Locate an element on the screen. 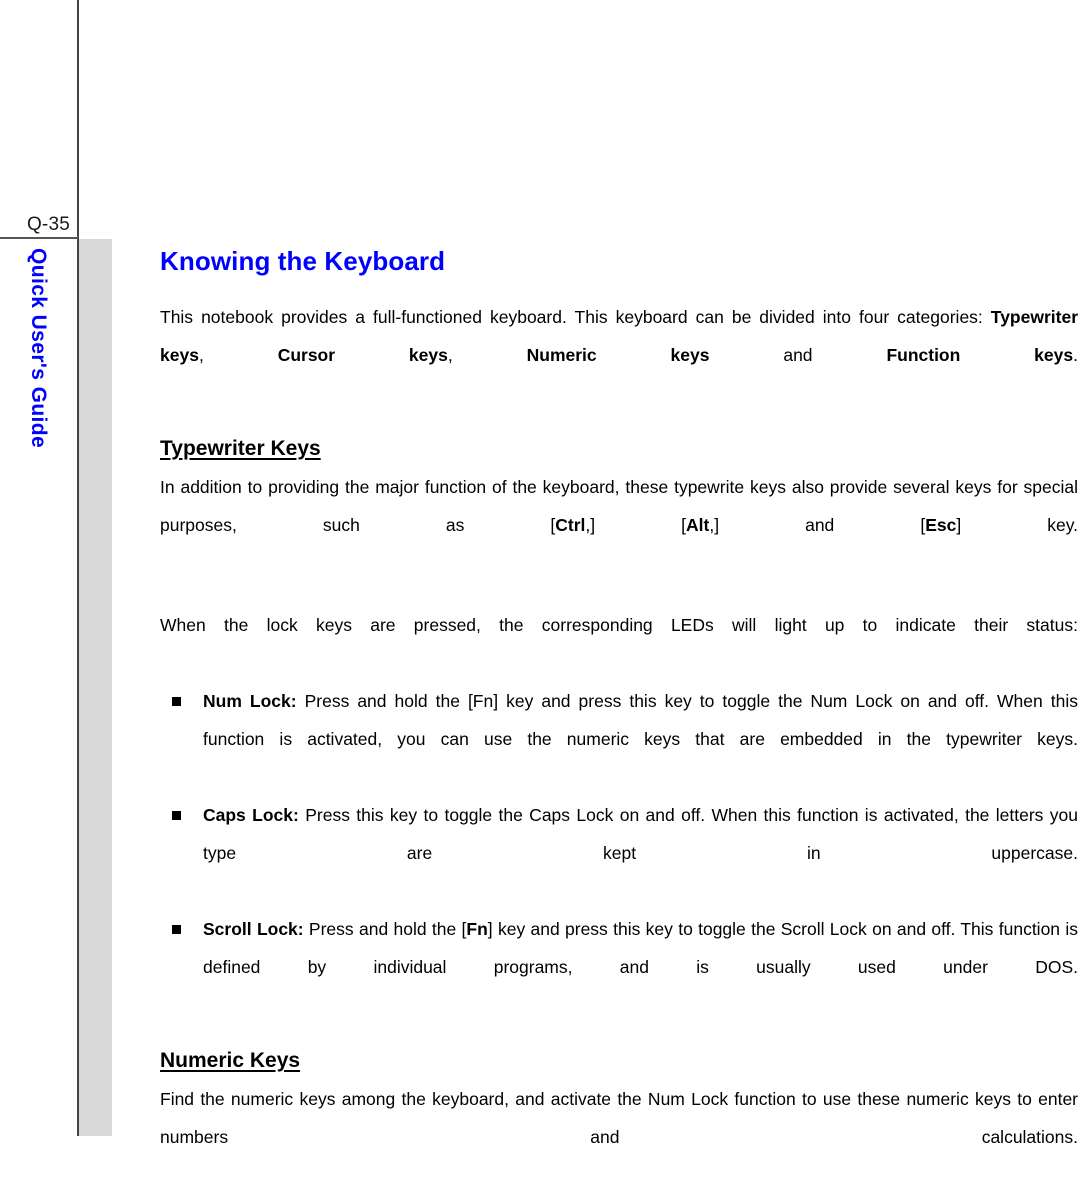  category-numeric-keys: Numeric keys is located at coordinates (618, 355).